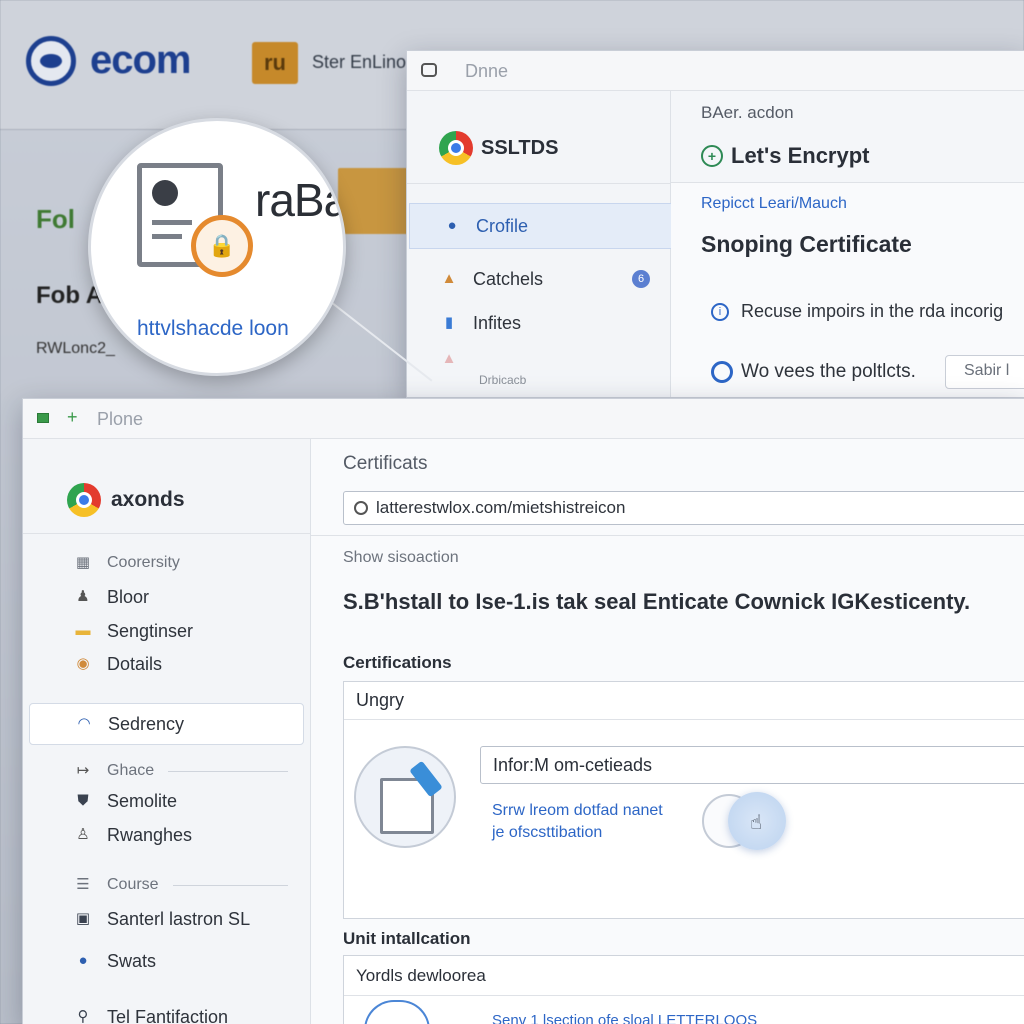  What do you see at coordinates (538, 359) in the screenshot?
I see `sidebar-item-faded: ▲` at bounding box center [538, 359].